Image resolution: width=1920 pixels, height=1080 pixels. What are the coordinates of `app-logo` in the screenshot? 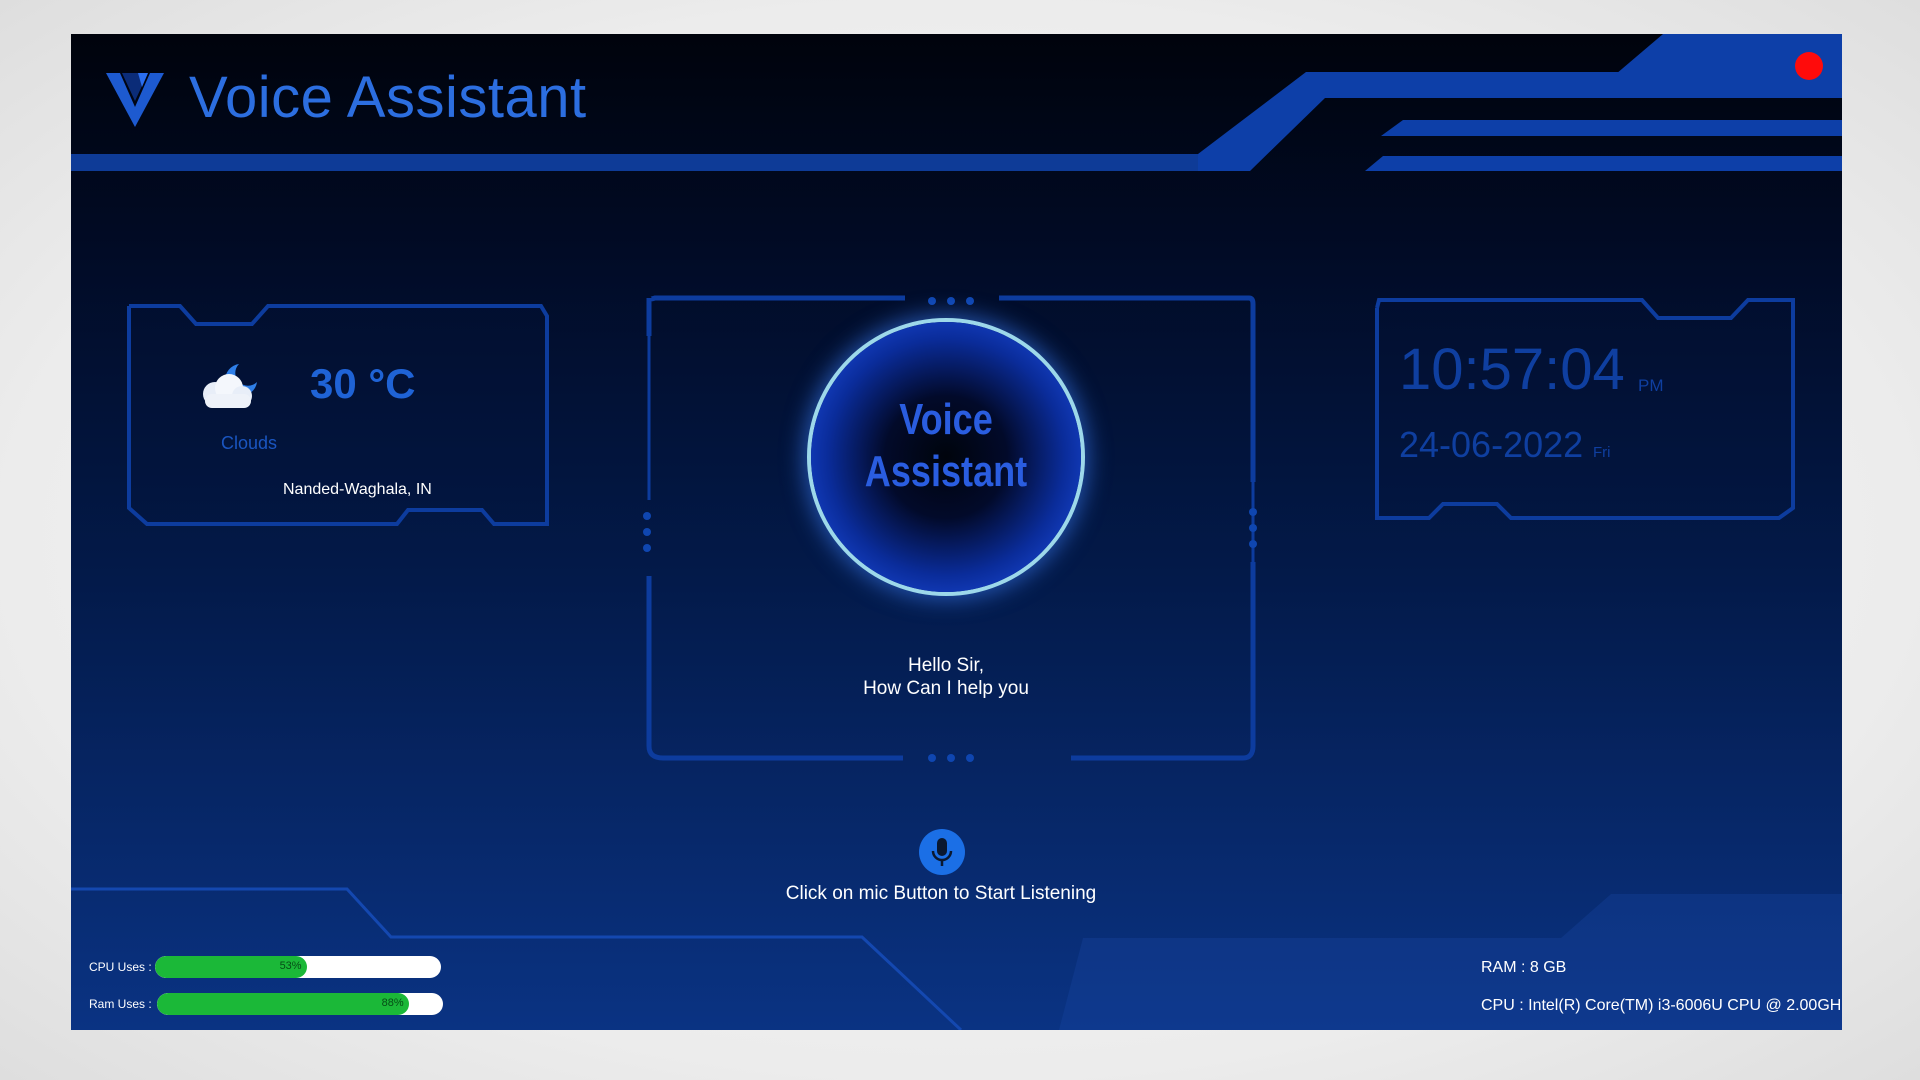 It's located at (135, 100).